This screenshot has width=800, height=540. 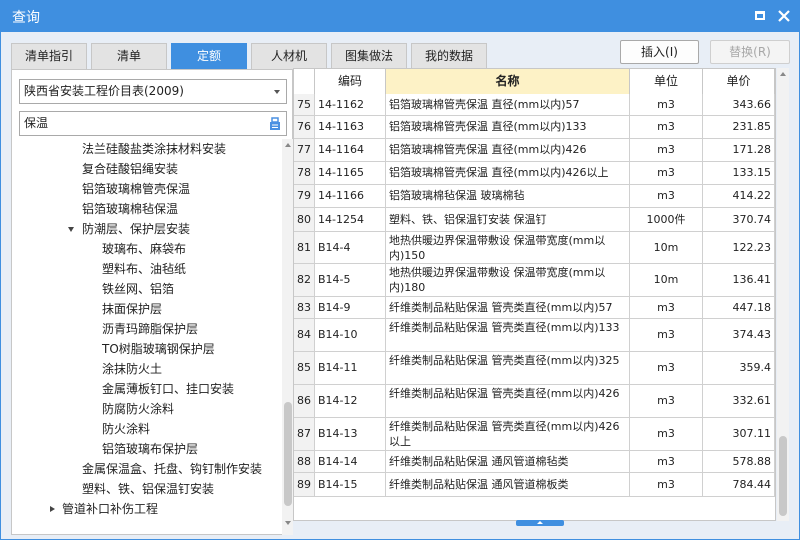 What do you see at coordinates (49, 56) in the screenshot?
I see `tab-guide: 清单指引` at bounding box center [49, 56].